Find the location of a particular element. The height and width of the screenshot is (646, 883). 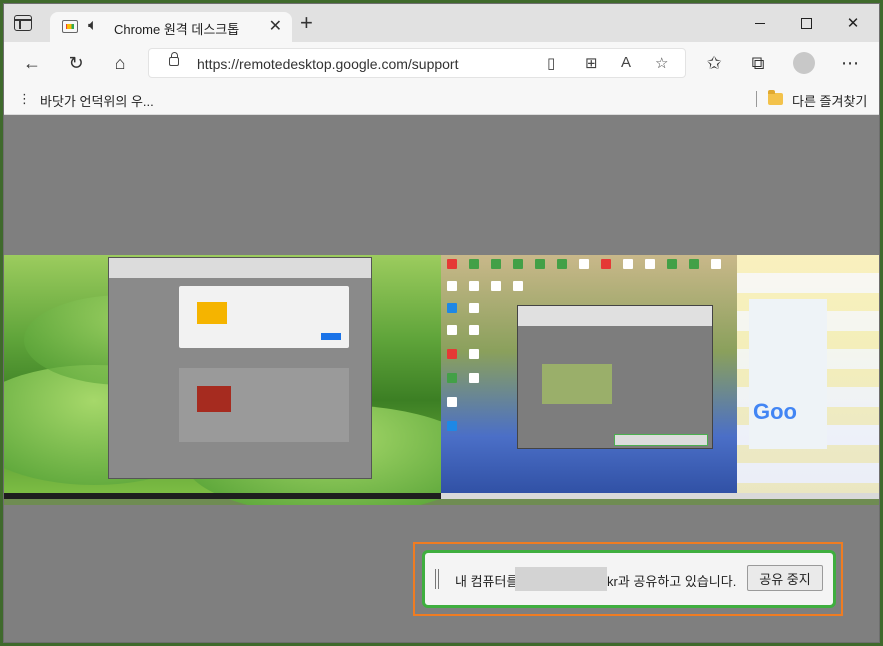

close-window-button: ✕ is located at coordinates (853, 23).